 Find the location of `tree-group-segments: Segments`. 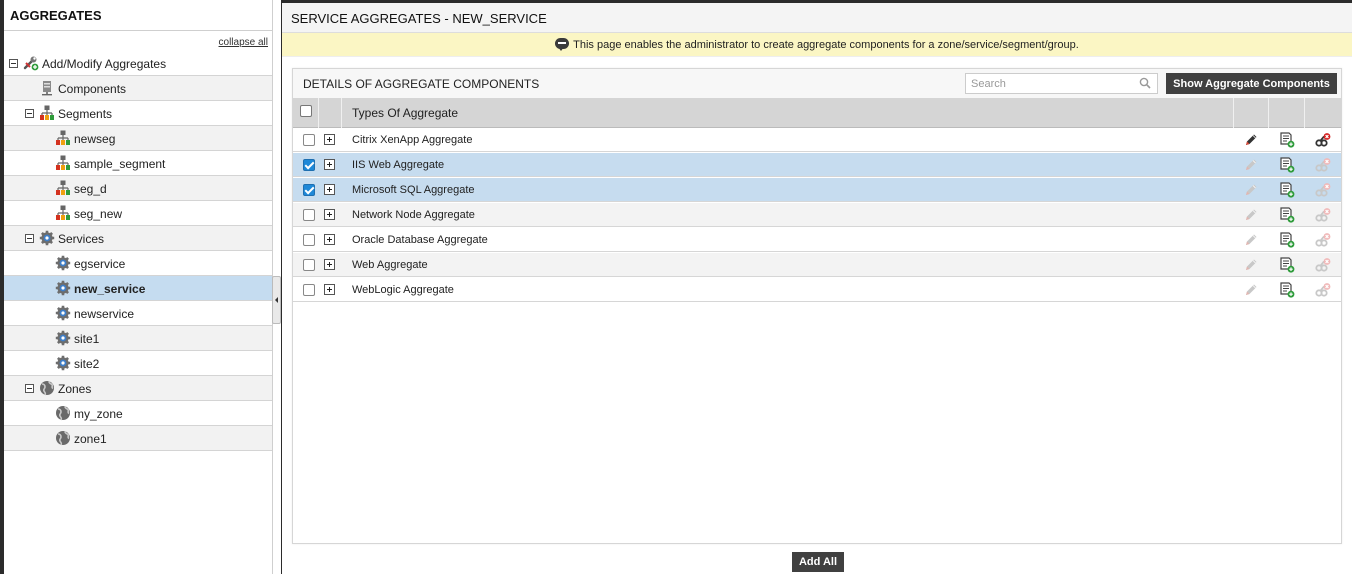

tree-group-segments: Segments is located at coordinates (138, 113).